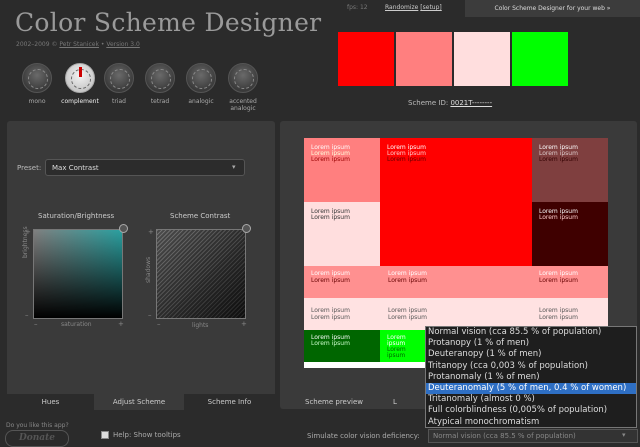 The width and height of the screenshot is (640, 447). I want to click on tab-scheme-preview: Scheme preview, so click(334, 402).